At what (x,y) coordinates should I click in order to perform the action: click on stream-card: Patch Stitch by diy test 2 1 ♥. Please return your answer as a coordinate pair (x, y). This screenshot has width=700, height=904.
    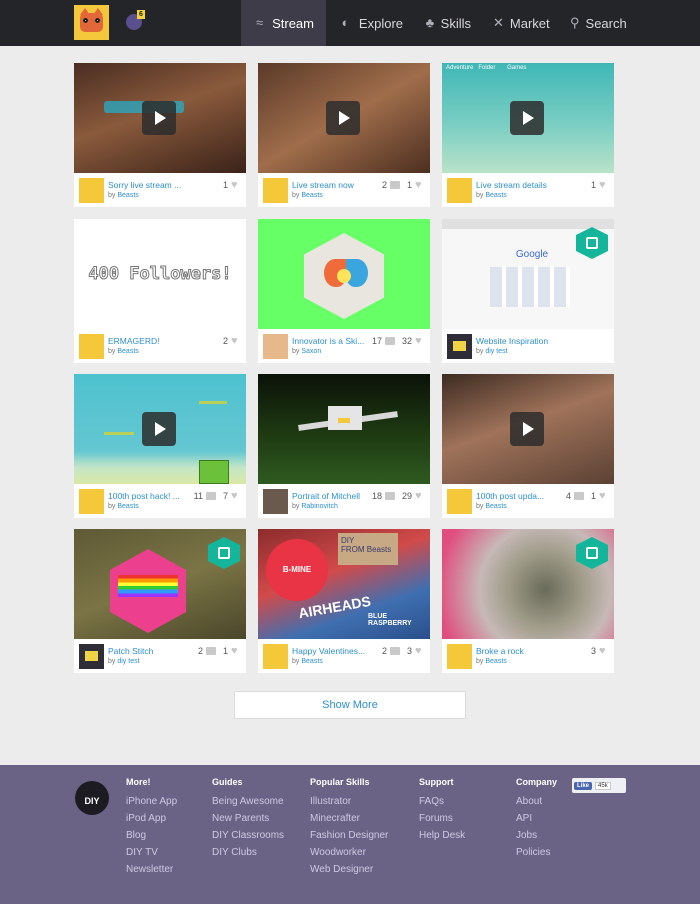
    Looking at the image, I should click on (160, 601).